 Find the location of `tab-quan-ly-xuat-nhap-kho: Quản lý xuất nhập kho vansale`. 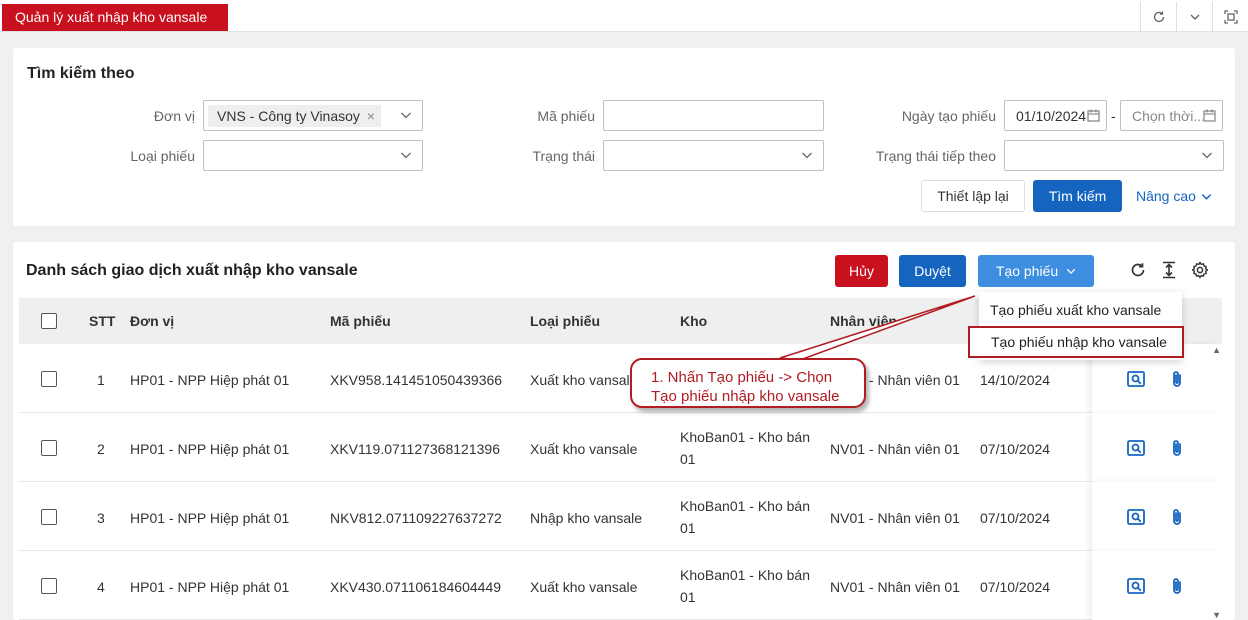

tab-quan-ly-xuat-nhap-kho: Quản lý xuất nhập kho vansale is located at coordinates (115, 17).